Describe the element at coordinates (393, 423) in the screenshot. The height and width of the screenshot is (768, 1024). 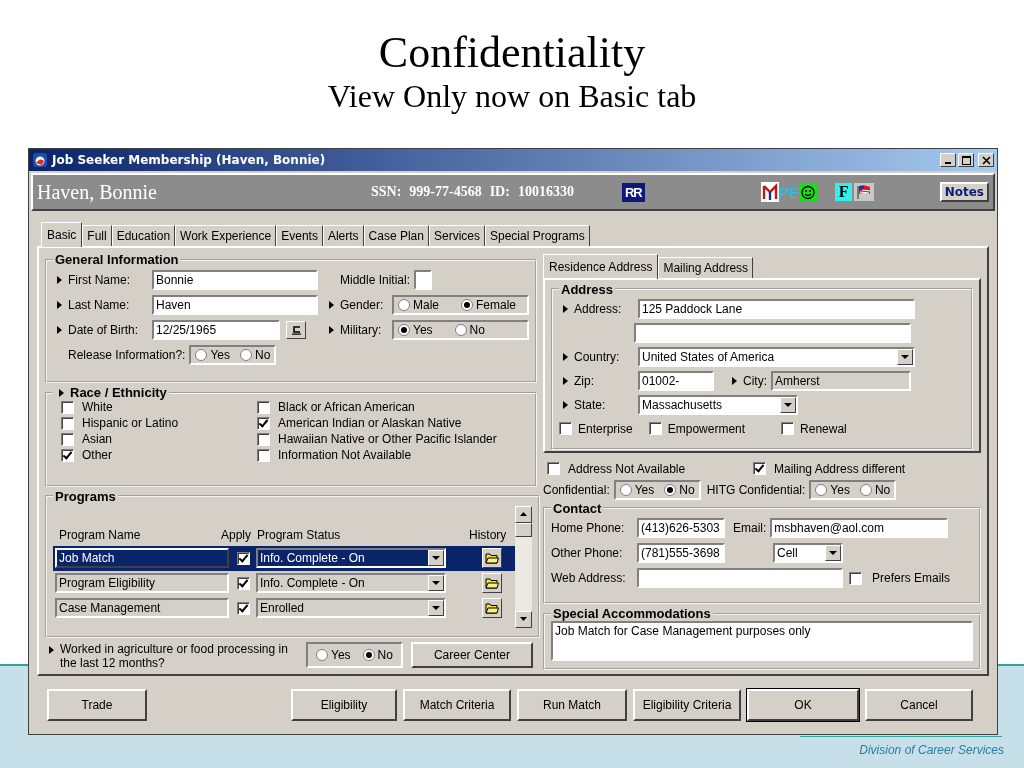
I see `checkbox: American Indian or Alaskan Native` at that location.